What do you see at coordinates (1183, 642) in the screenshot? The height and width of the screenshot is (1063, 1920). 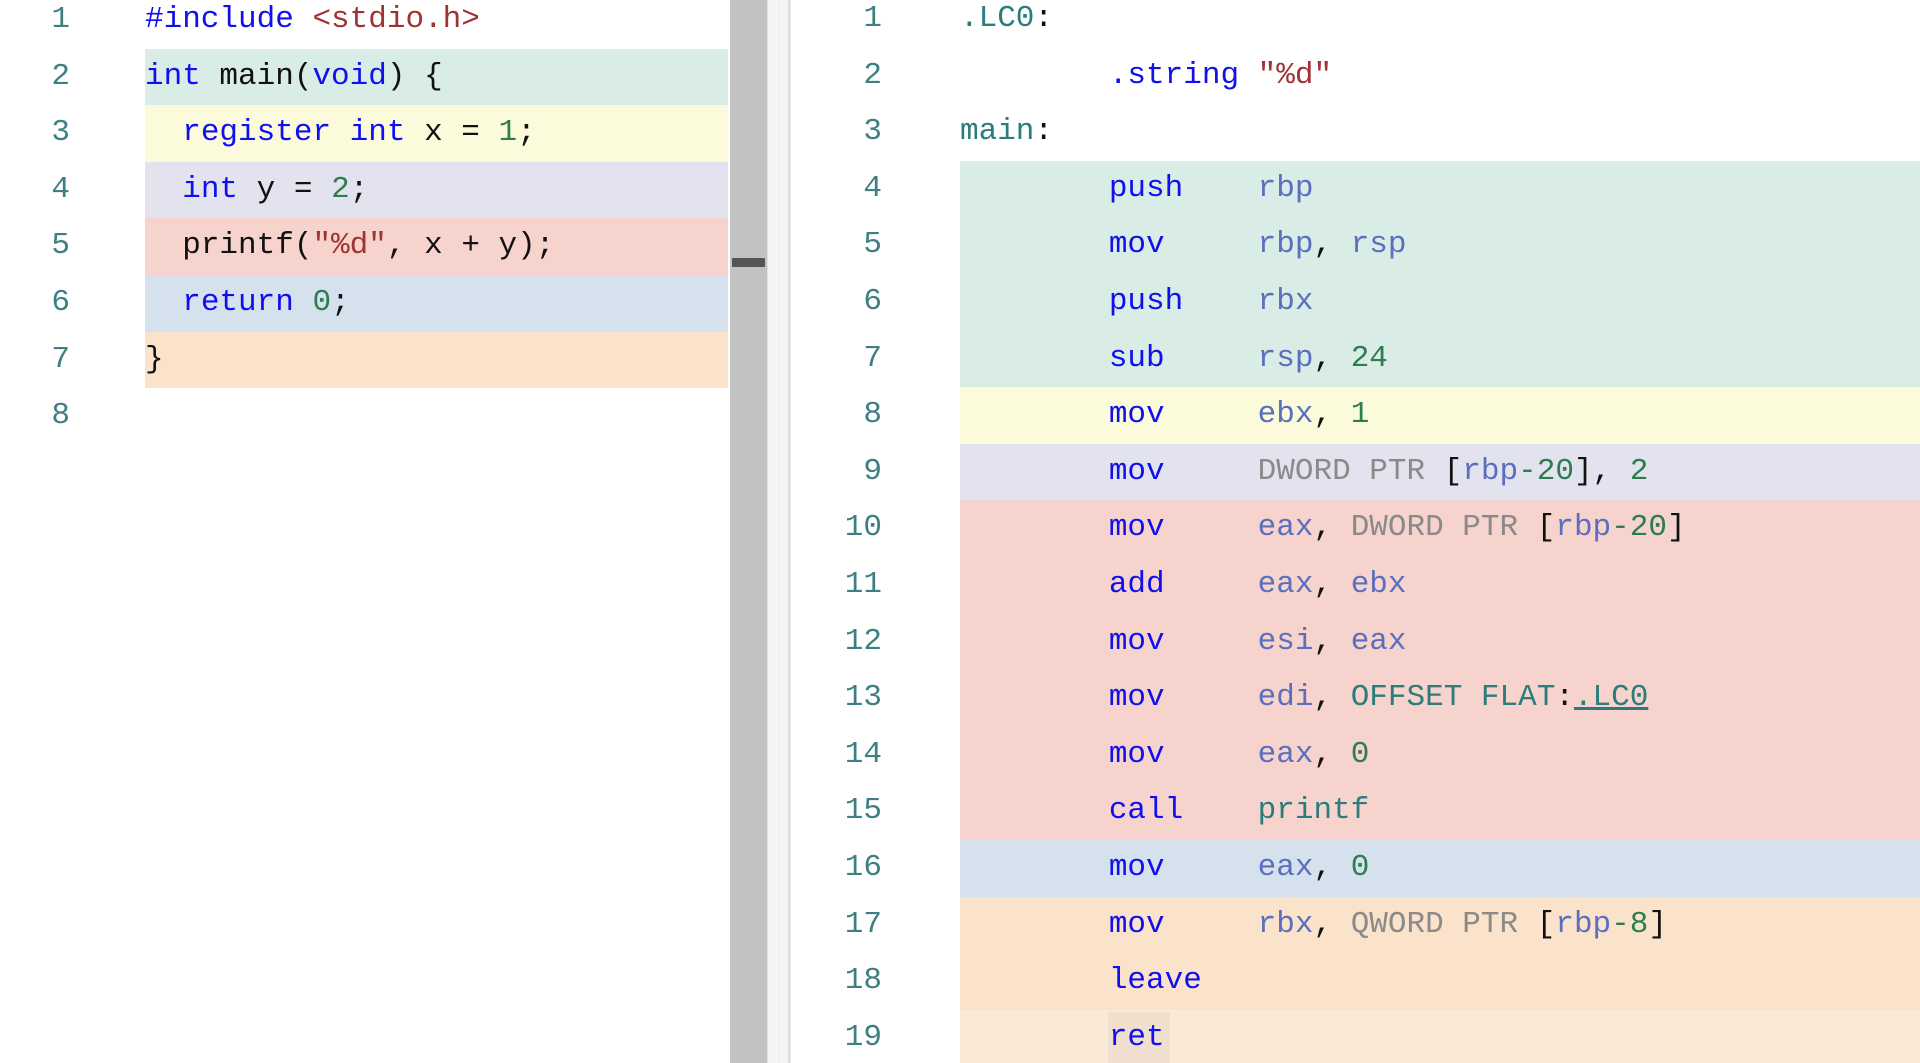 I see `code-text: mov esi, eax` at bounding box center [1183, 642].